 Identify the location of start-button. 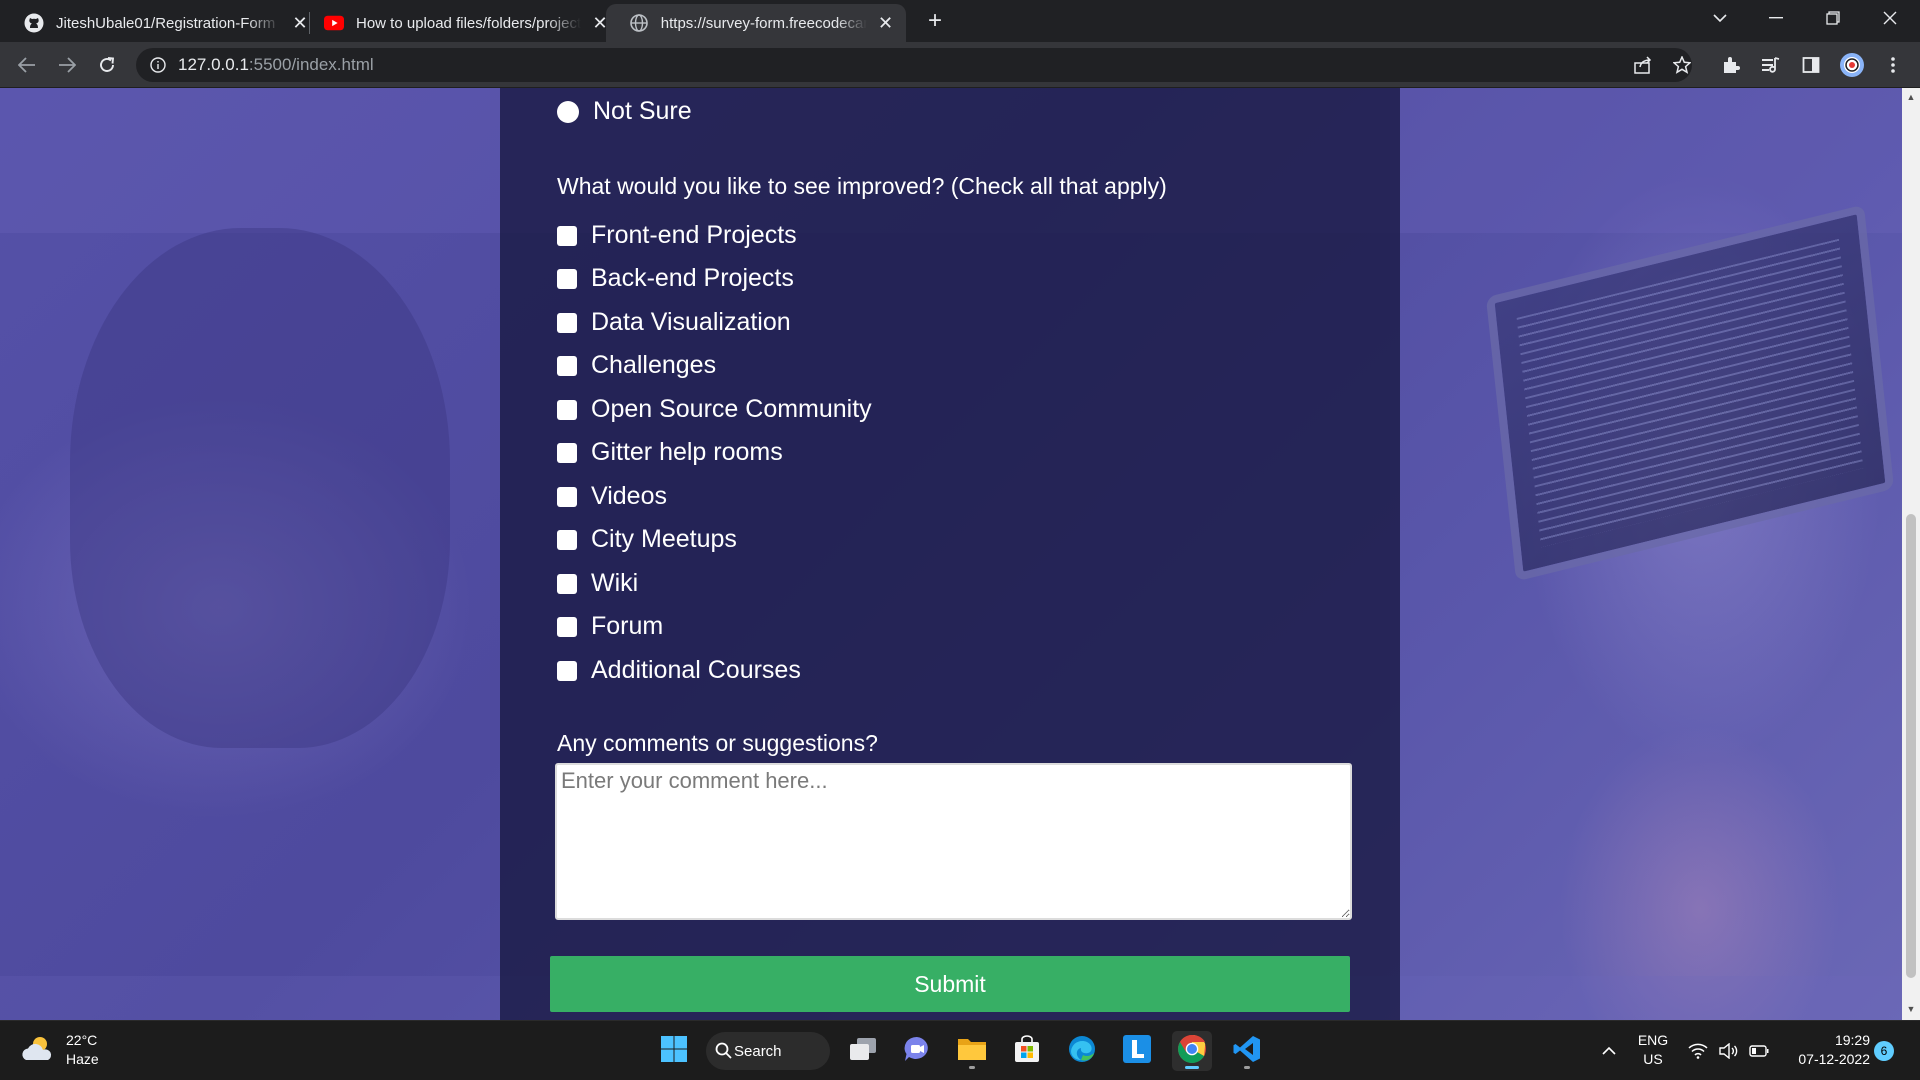
(674, 1051).